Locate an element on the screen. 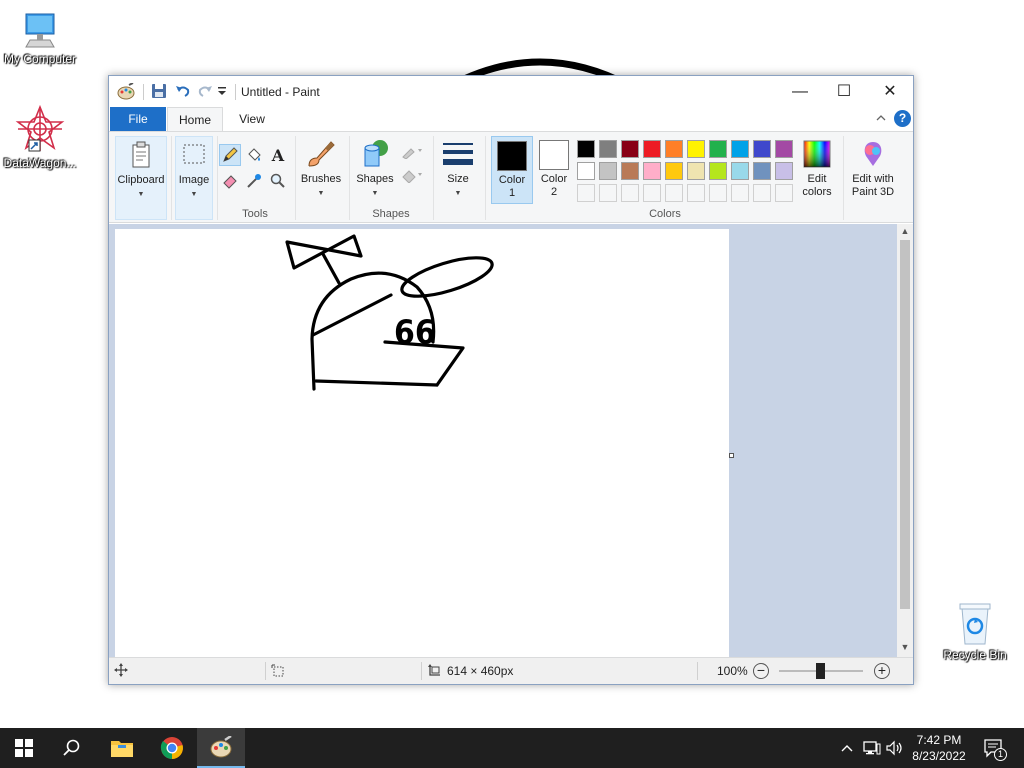 The height and width of the screenshot is (768, 1024). chevron-down-icon: ▼ is located at coordinates (194, 194).